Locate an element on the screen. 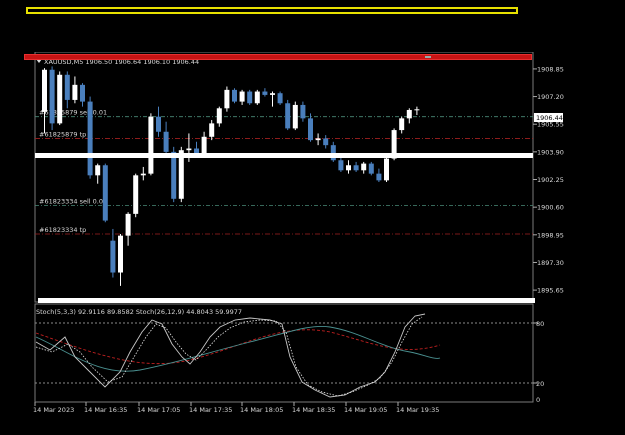 The height and width of the screenshot is (435, 625). price-tick-label: 1903.90 is located at coordinates (550, 152).